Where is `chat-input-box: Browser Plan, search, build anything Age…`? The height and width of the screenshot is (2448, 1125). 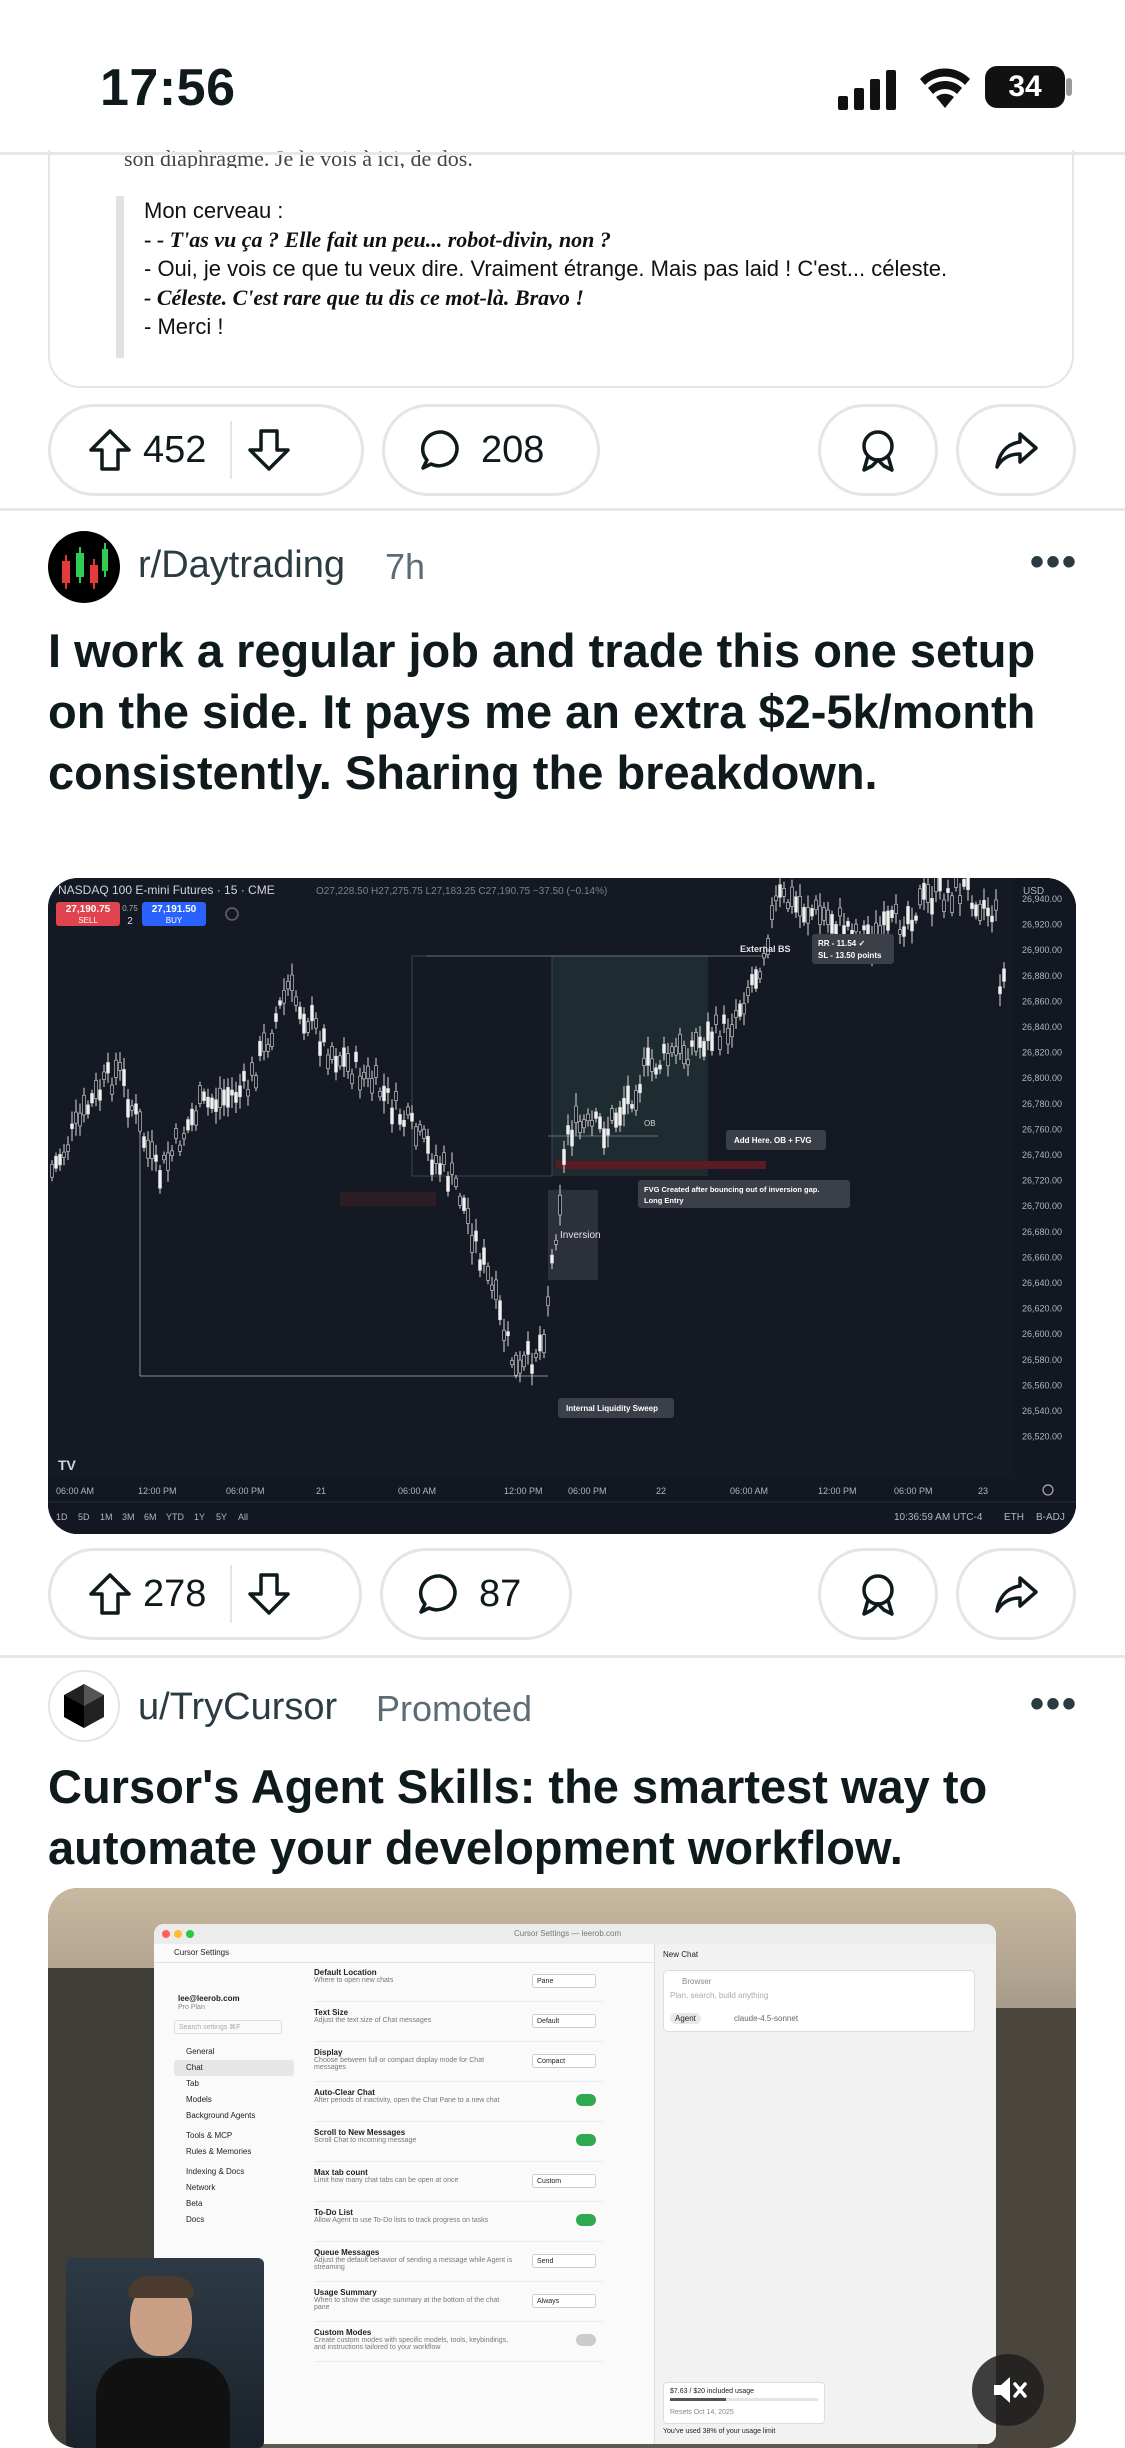 chat-input-box: Browser Plan, search, build anything Age… is located at coordinates (819, 2001).